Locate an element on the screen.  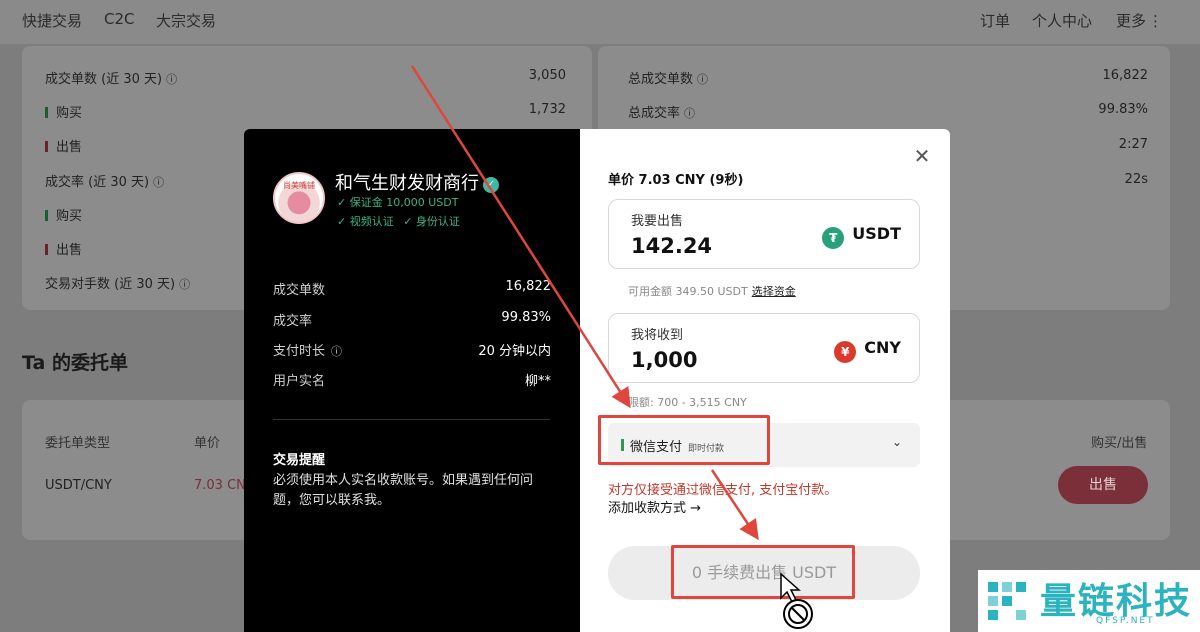
arrow-to-submit is located at coordinates (734, 505).